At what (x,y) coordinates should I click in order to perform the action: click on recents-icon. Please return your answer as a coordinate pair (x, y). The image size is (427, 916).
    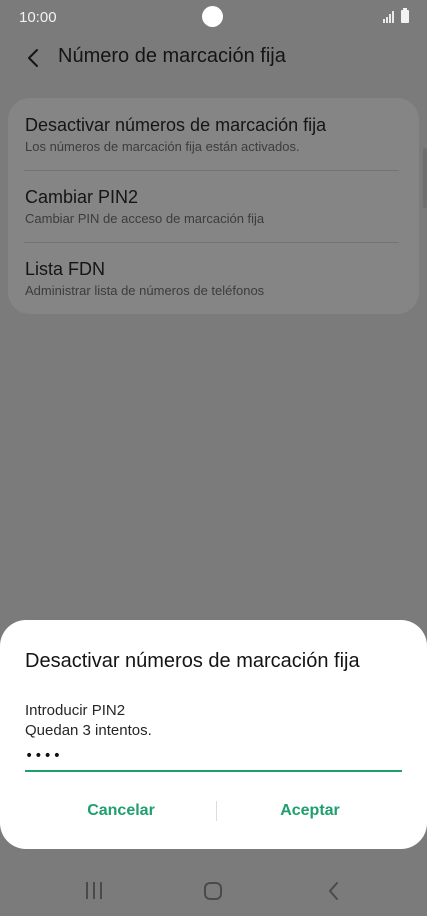
    Looking at the image, I should click on (95, 891).